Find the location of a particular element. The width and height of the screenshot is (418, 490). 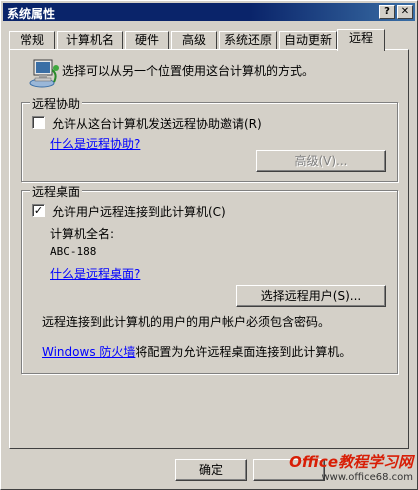

tab-system-restore: 系统还原 is located at coordinates (248, 40).